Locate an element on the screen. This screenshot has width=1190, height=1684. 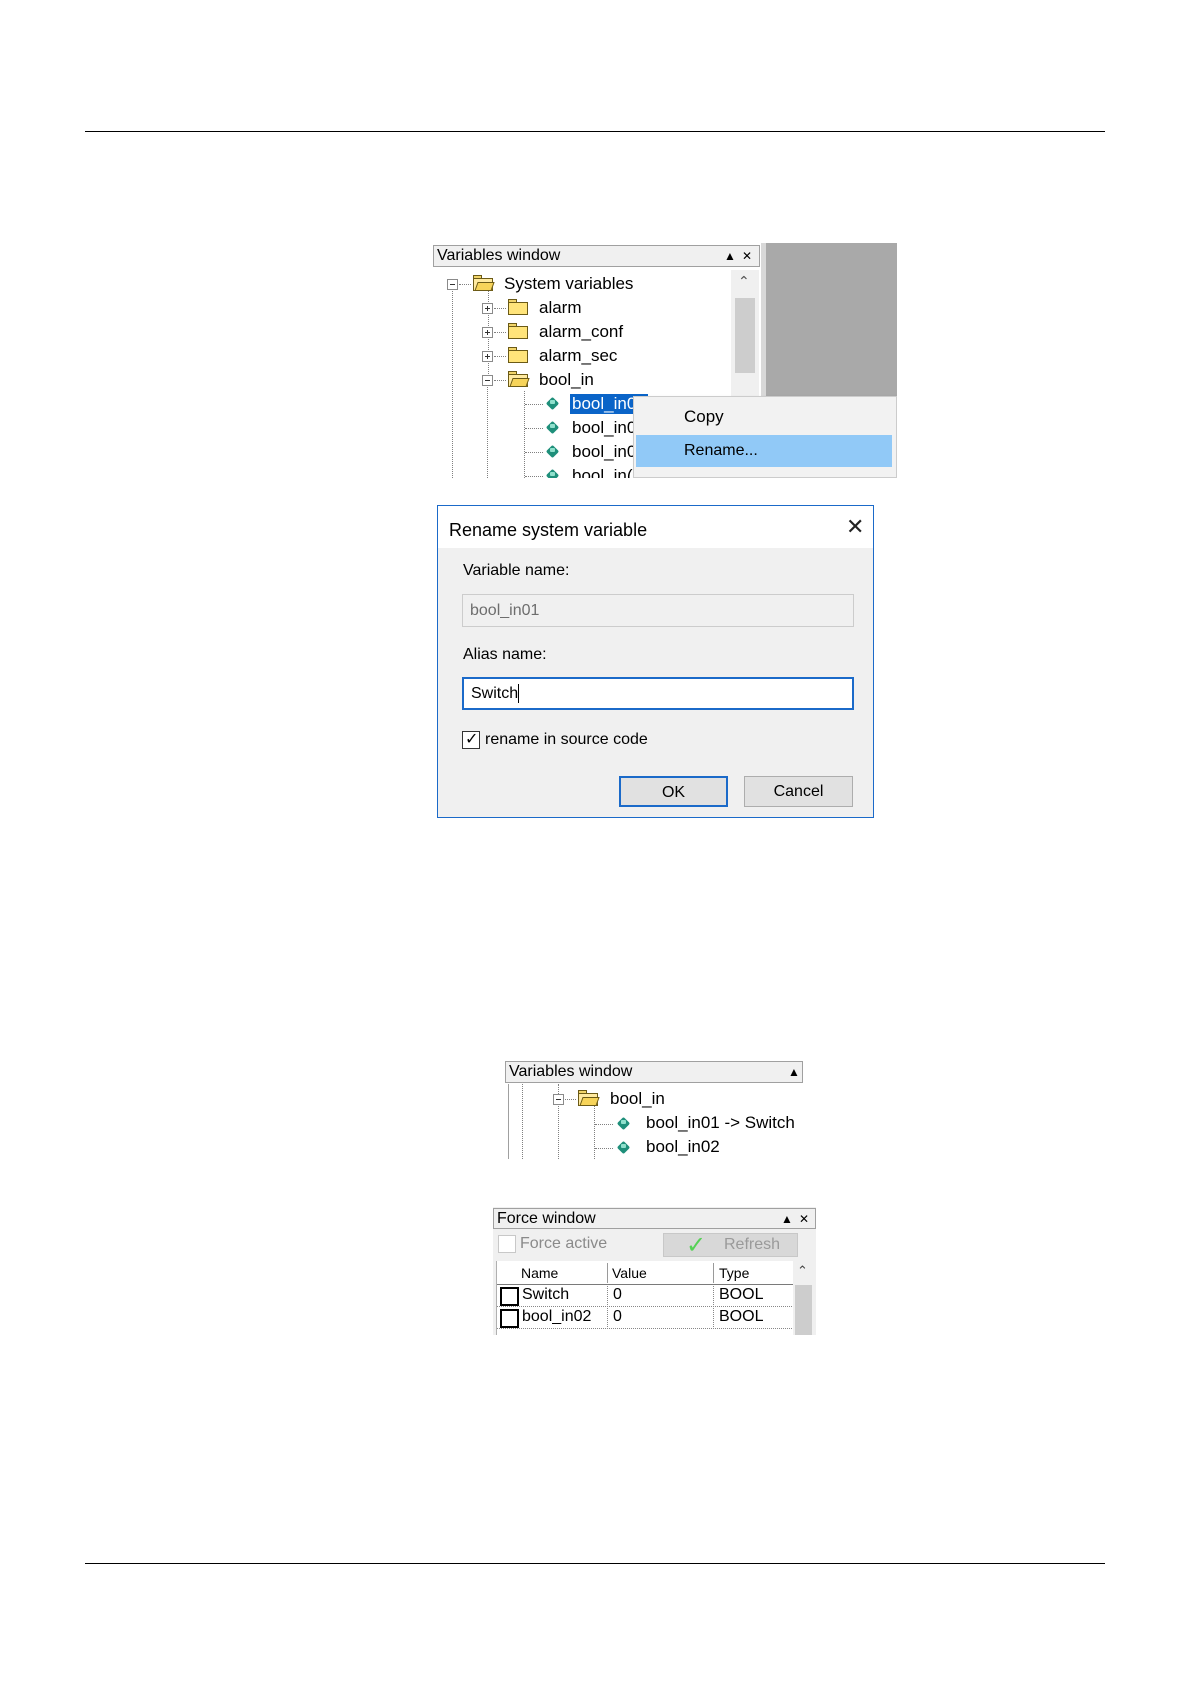
cancel-button-label: Cancel is located at coordinates (798, 791).